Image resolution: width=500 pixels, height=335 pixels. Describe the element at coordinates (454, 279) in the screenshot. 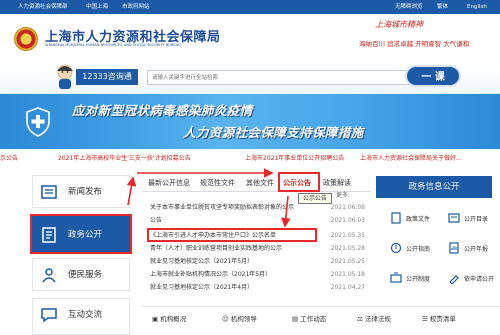

I see `request-icon` at that location.